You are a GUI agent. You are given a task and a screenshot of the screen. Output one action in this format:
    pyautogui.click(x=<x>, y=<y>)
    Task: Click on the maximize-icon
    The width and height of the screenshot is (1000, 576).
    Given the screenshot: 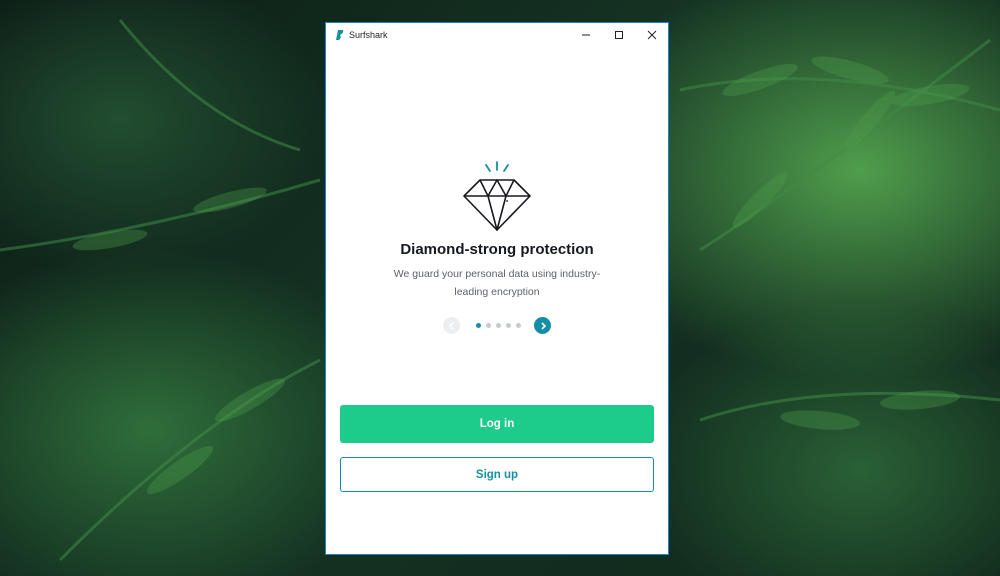 What is the action you would take?
    pyautogui.click(x=618, y=35)
    